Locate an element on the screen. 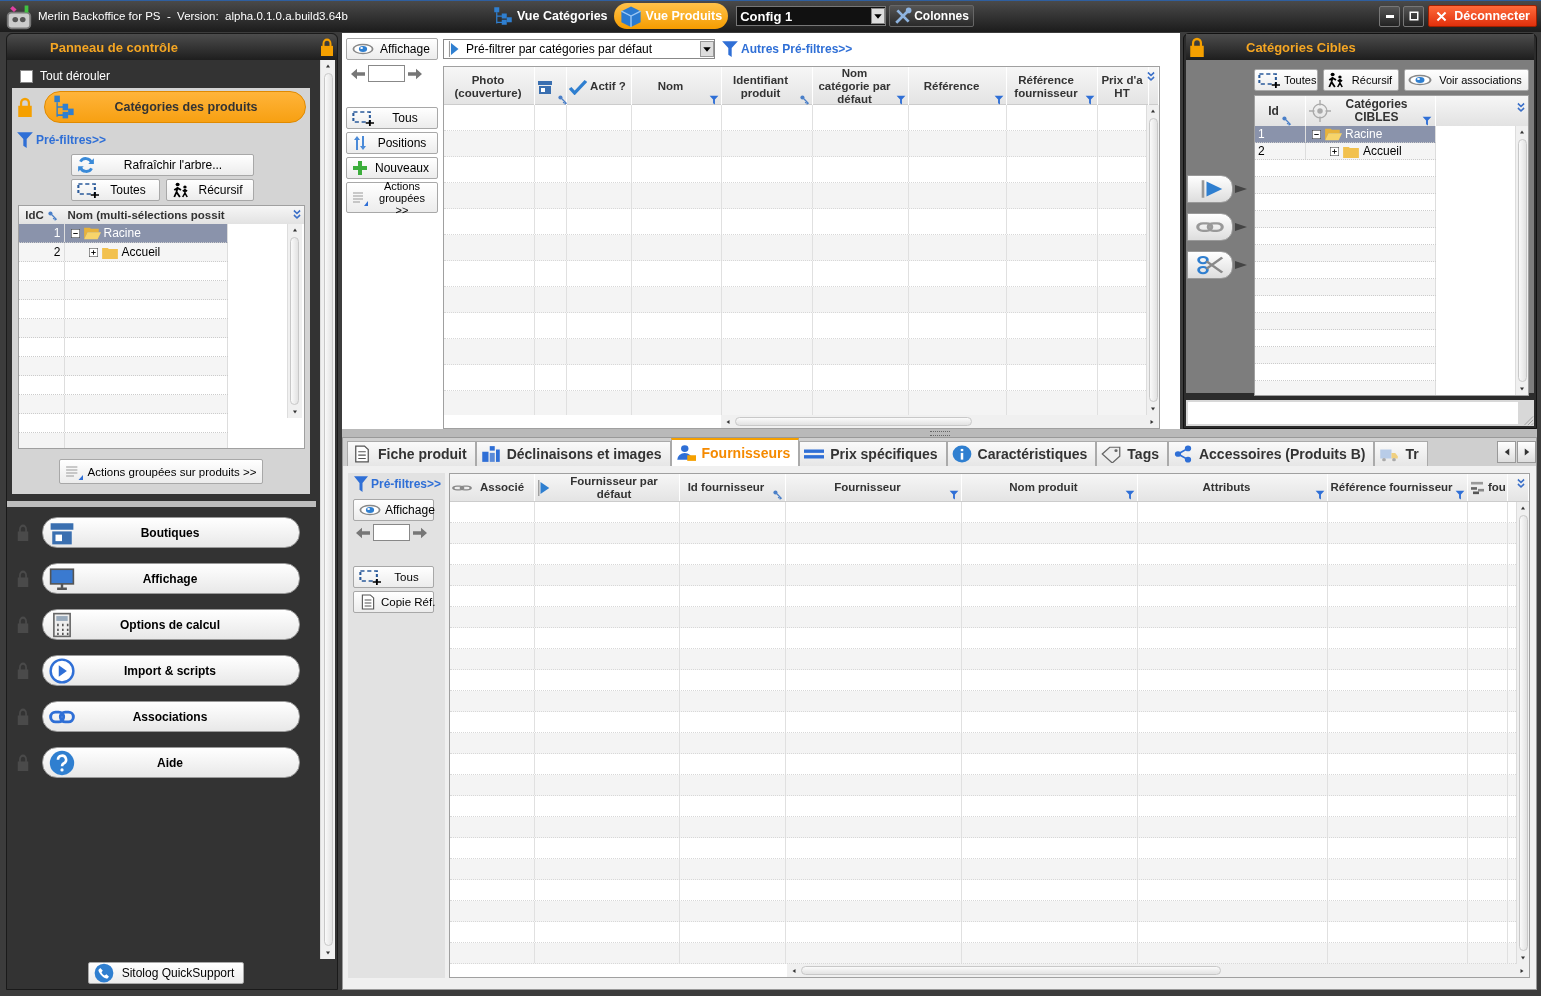 This screenshot has height=996, width=1541. minimize-icon is located at coordinates (1389, 16).